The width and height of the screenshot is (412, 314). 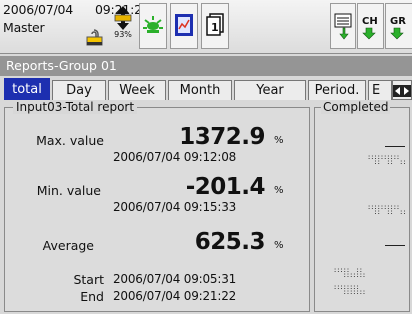 I want to click on svg-text: GR, so click(x=398, y=21).